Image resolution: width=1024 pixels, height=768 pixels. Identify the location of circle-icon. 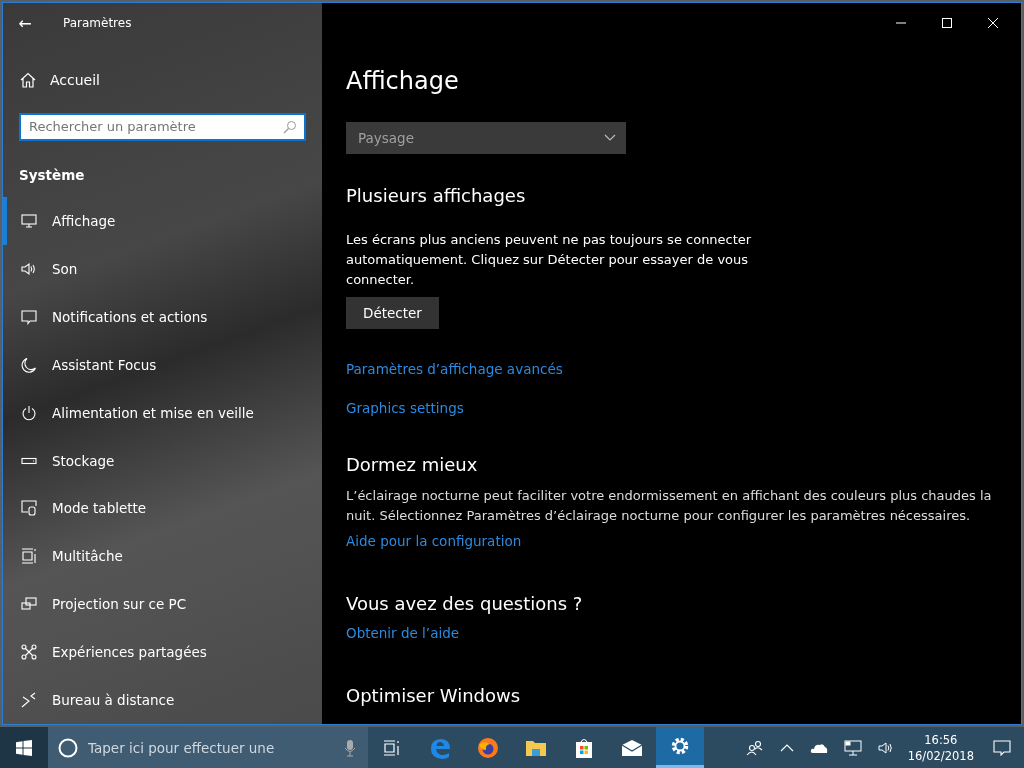
(68, 747).